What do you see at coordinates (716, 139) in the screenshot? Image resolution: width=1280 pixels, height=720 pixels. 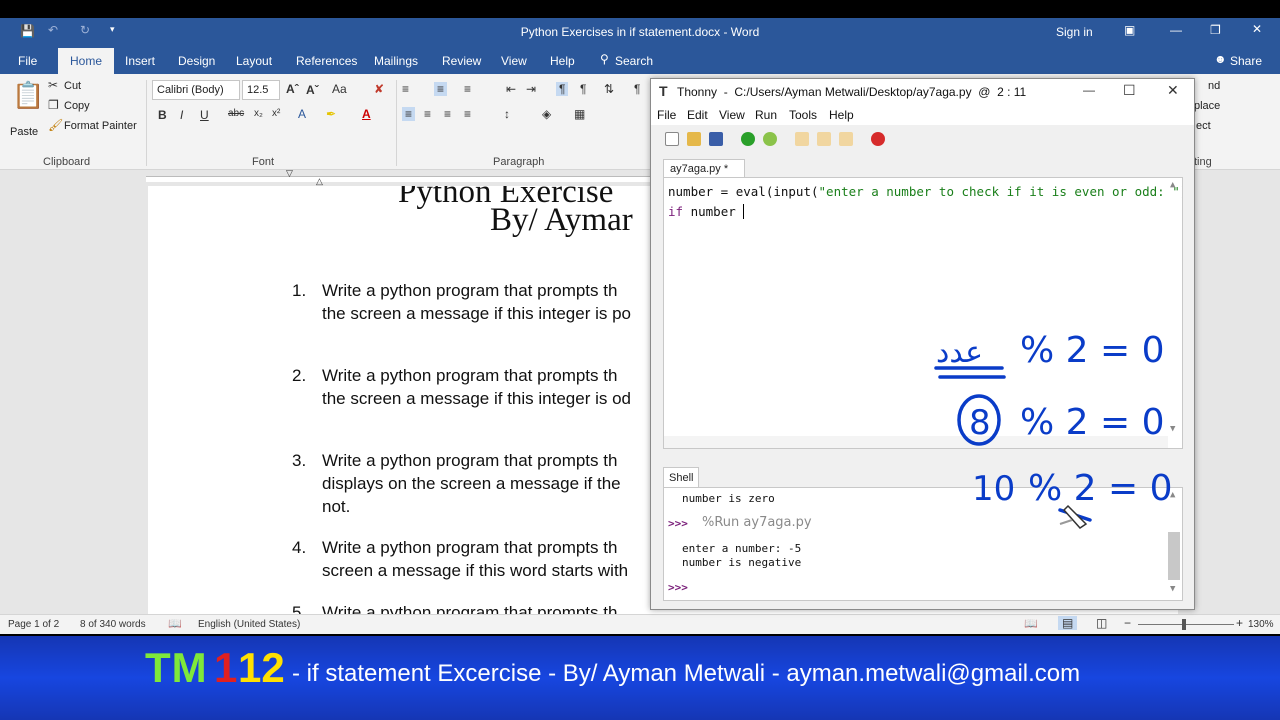 I see `save-icon` at bounding box center [716, 139].